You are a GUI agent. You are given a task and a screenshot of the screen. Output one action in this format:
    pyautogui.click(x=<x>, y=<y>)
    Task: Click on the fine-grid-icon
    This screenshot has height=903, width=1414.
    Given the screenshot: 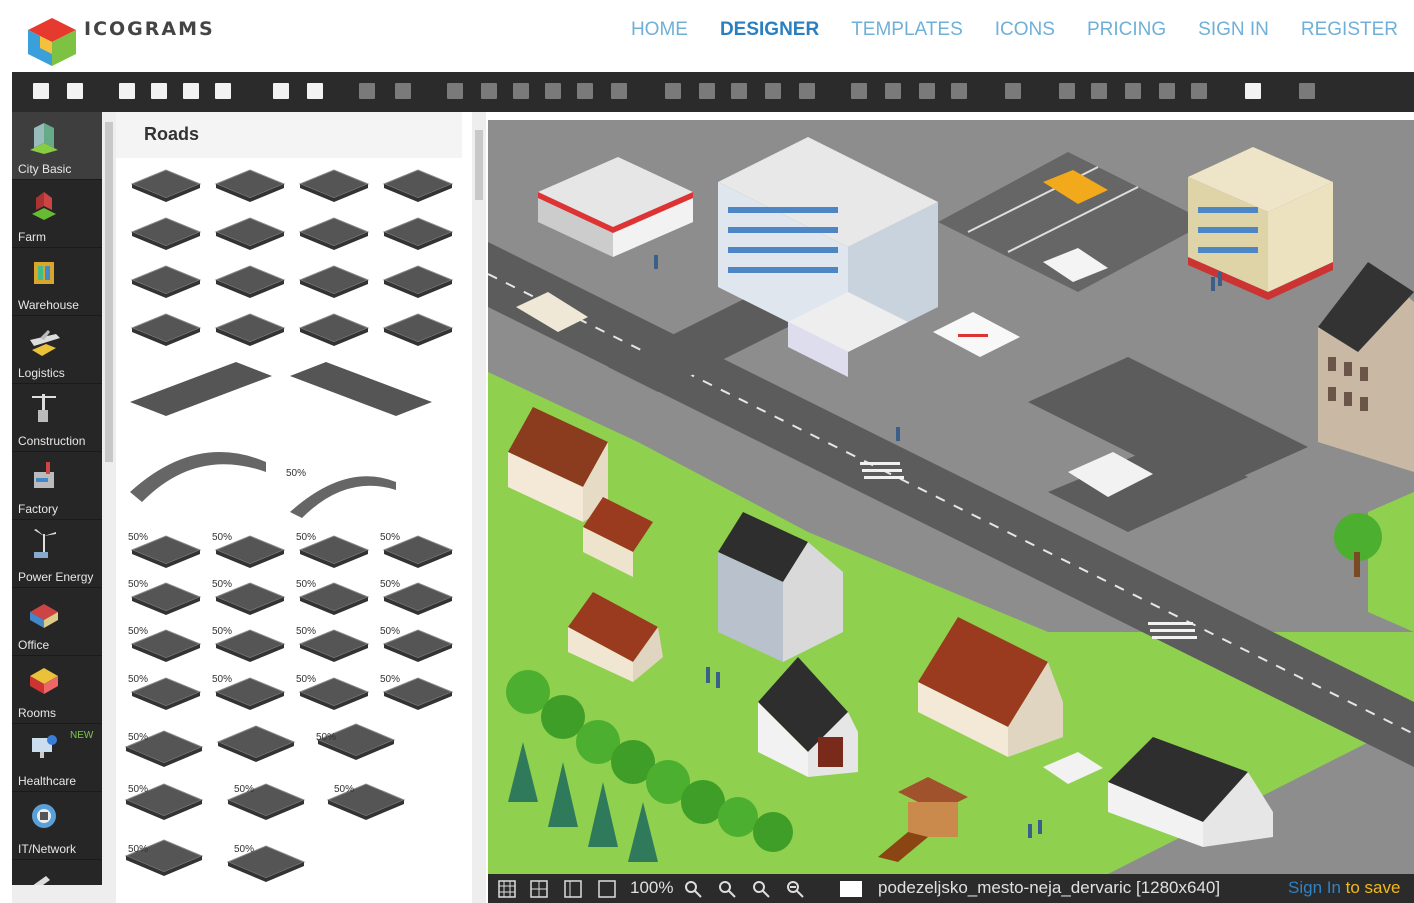 What is the action you would take?
    pyautogui.click(x=539, y=889)
    